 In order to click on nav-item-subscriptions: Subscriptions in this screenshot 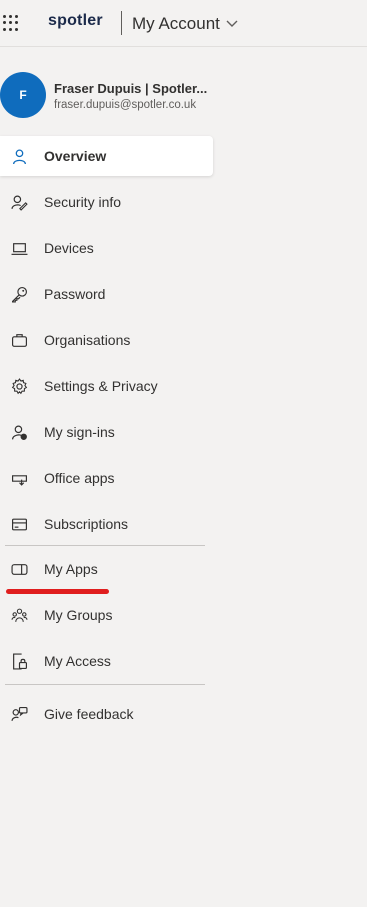, I will do `click(106, 524)`.